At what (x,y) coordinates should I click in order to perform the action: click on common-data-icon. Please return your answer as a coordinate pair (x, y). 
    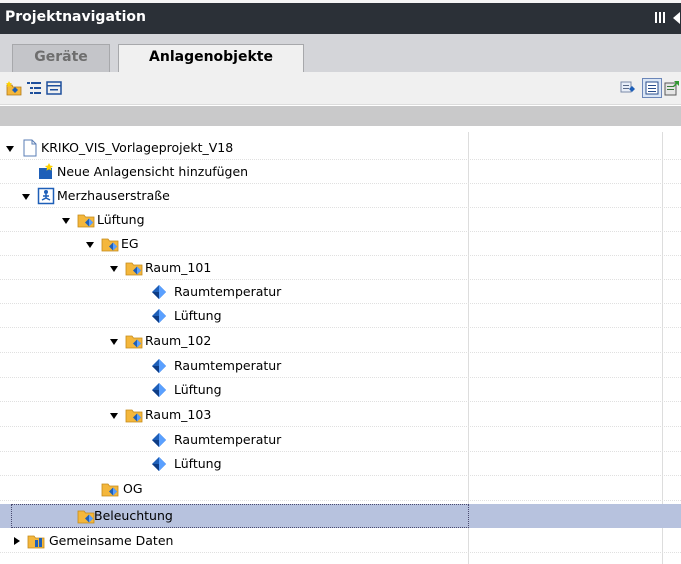
    Looking at the image, I should click on (36, 542).